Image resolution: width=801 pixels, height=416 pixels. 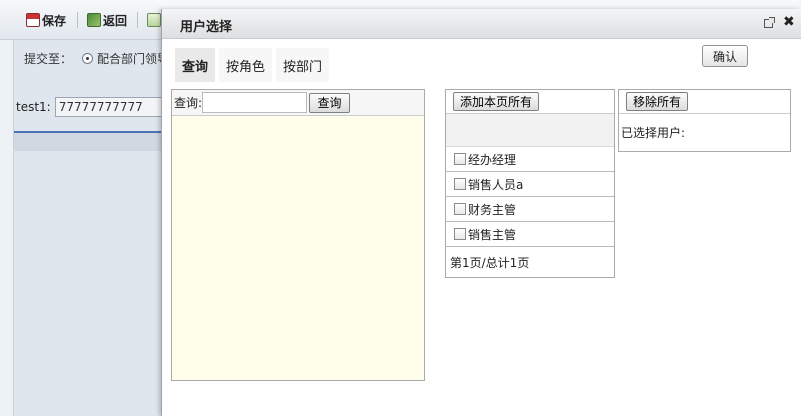 What do you see at coordinates (88, 142) in the screenshot?
I see `gray-band` at bounding box center [88, 142].